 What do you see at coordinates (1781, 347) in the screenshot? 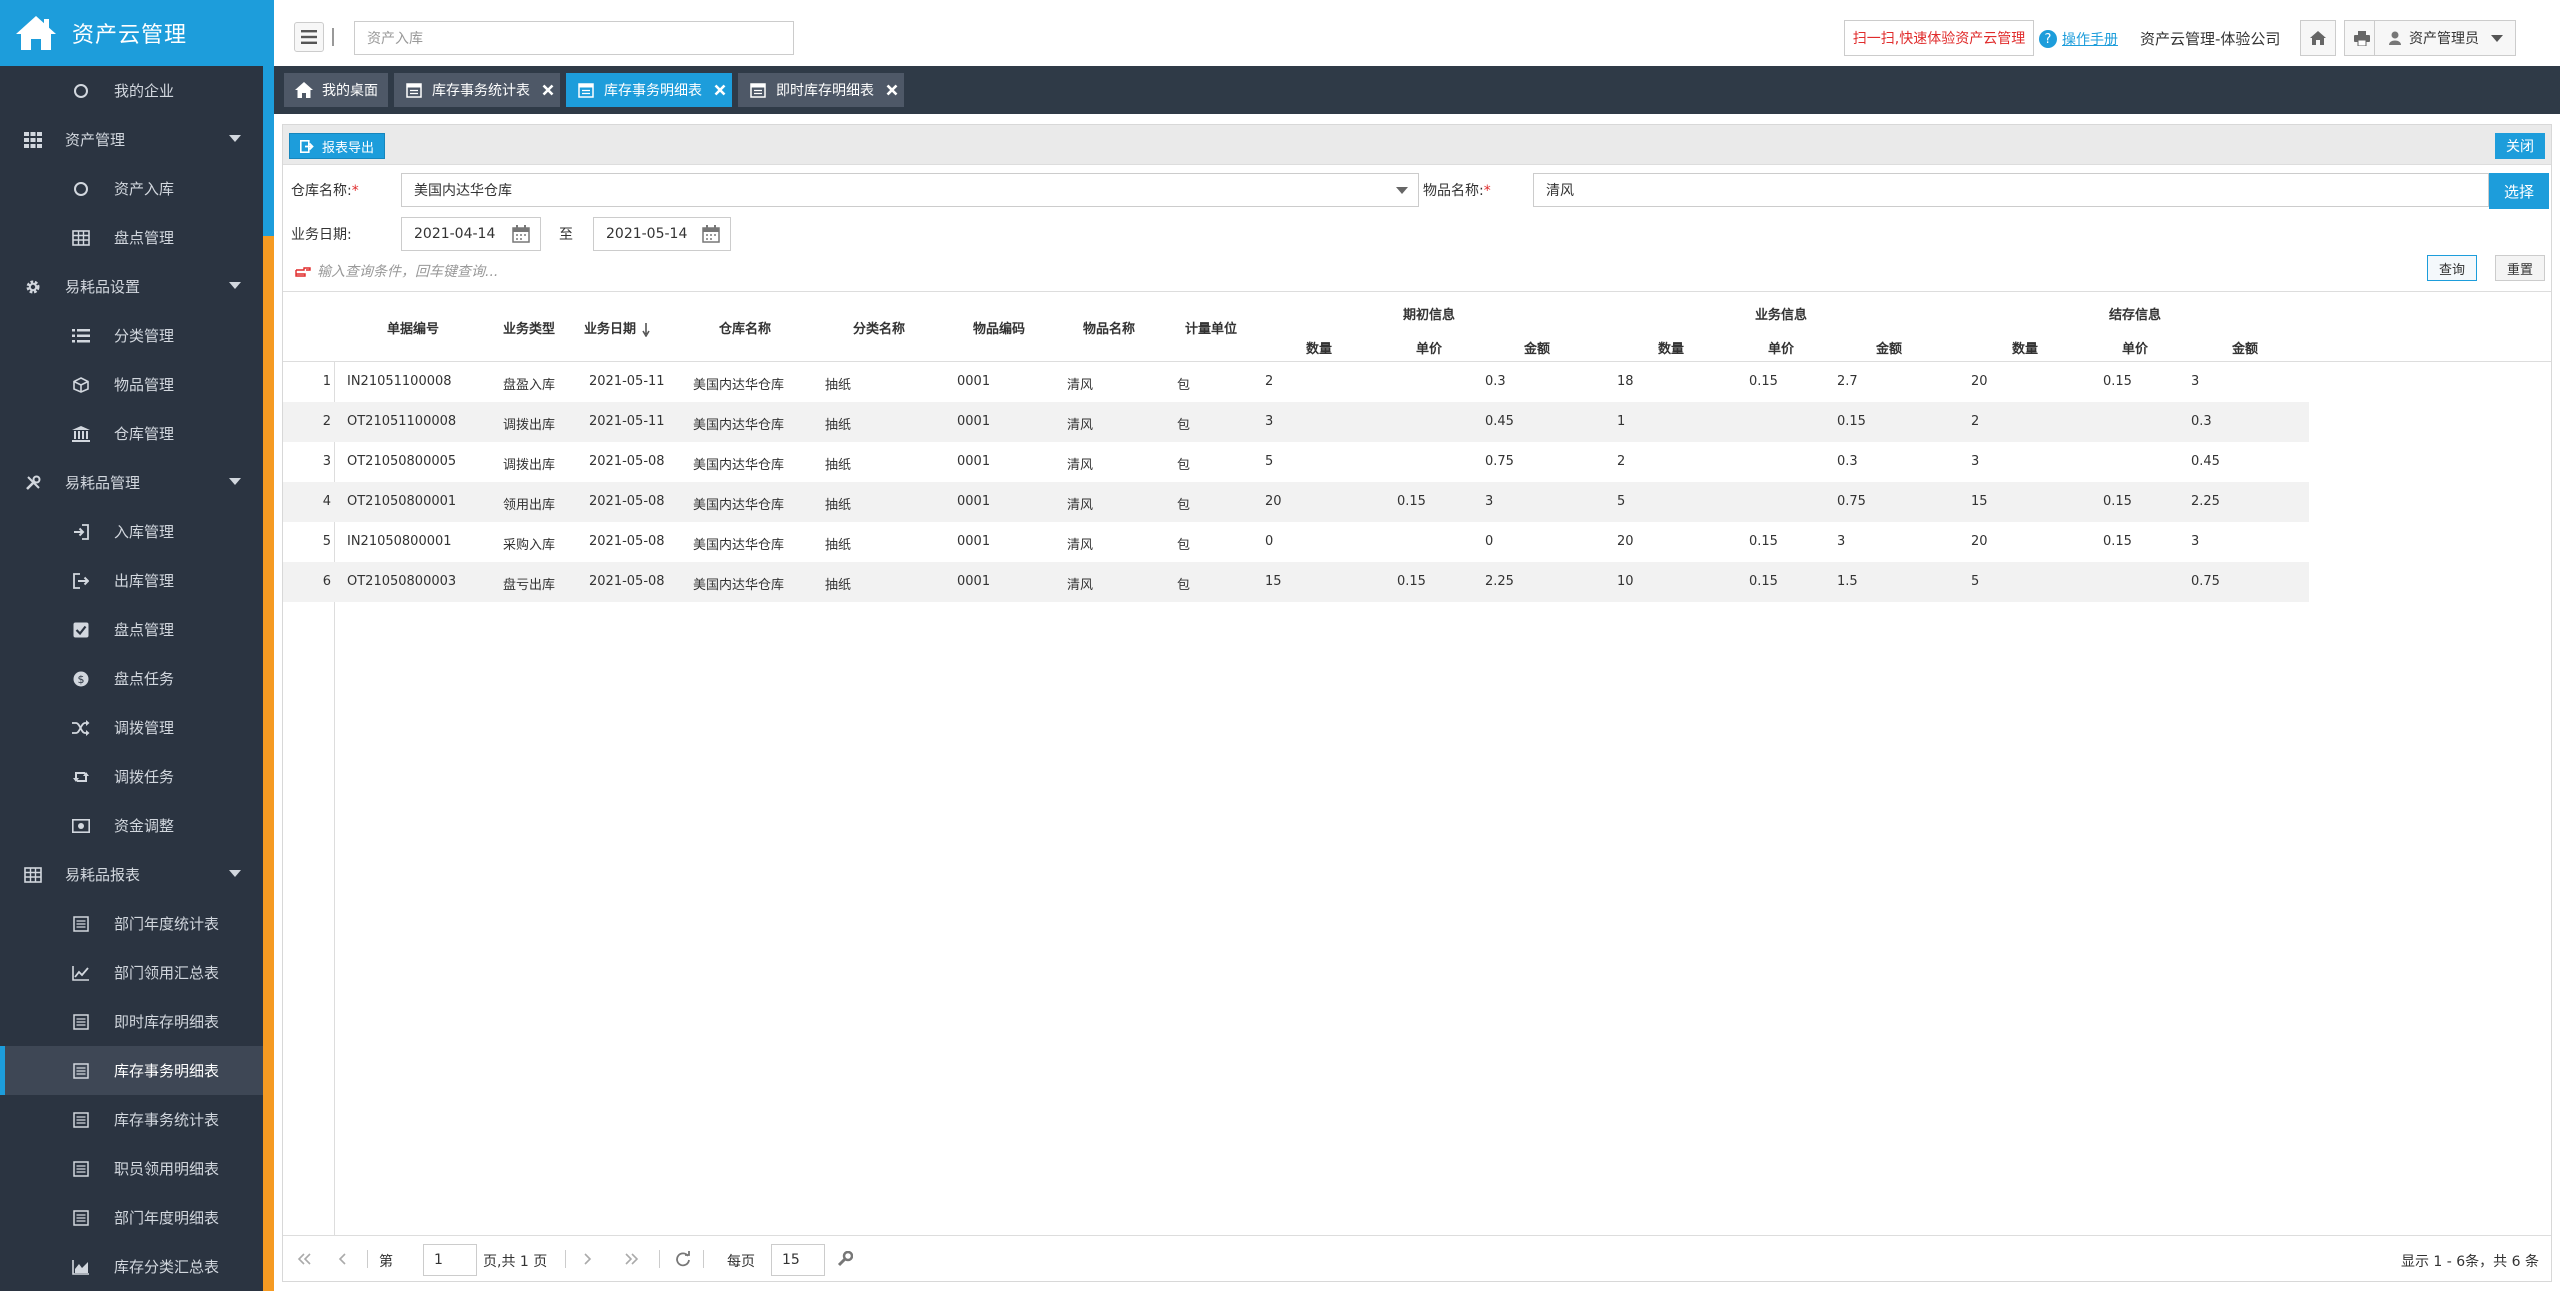
I see `column-subheader-4: 单价` at bounding box center [1781, 347].